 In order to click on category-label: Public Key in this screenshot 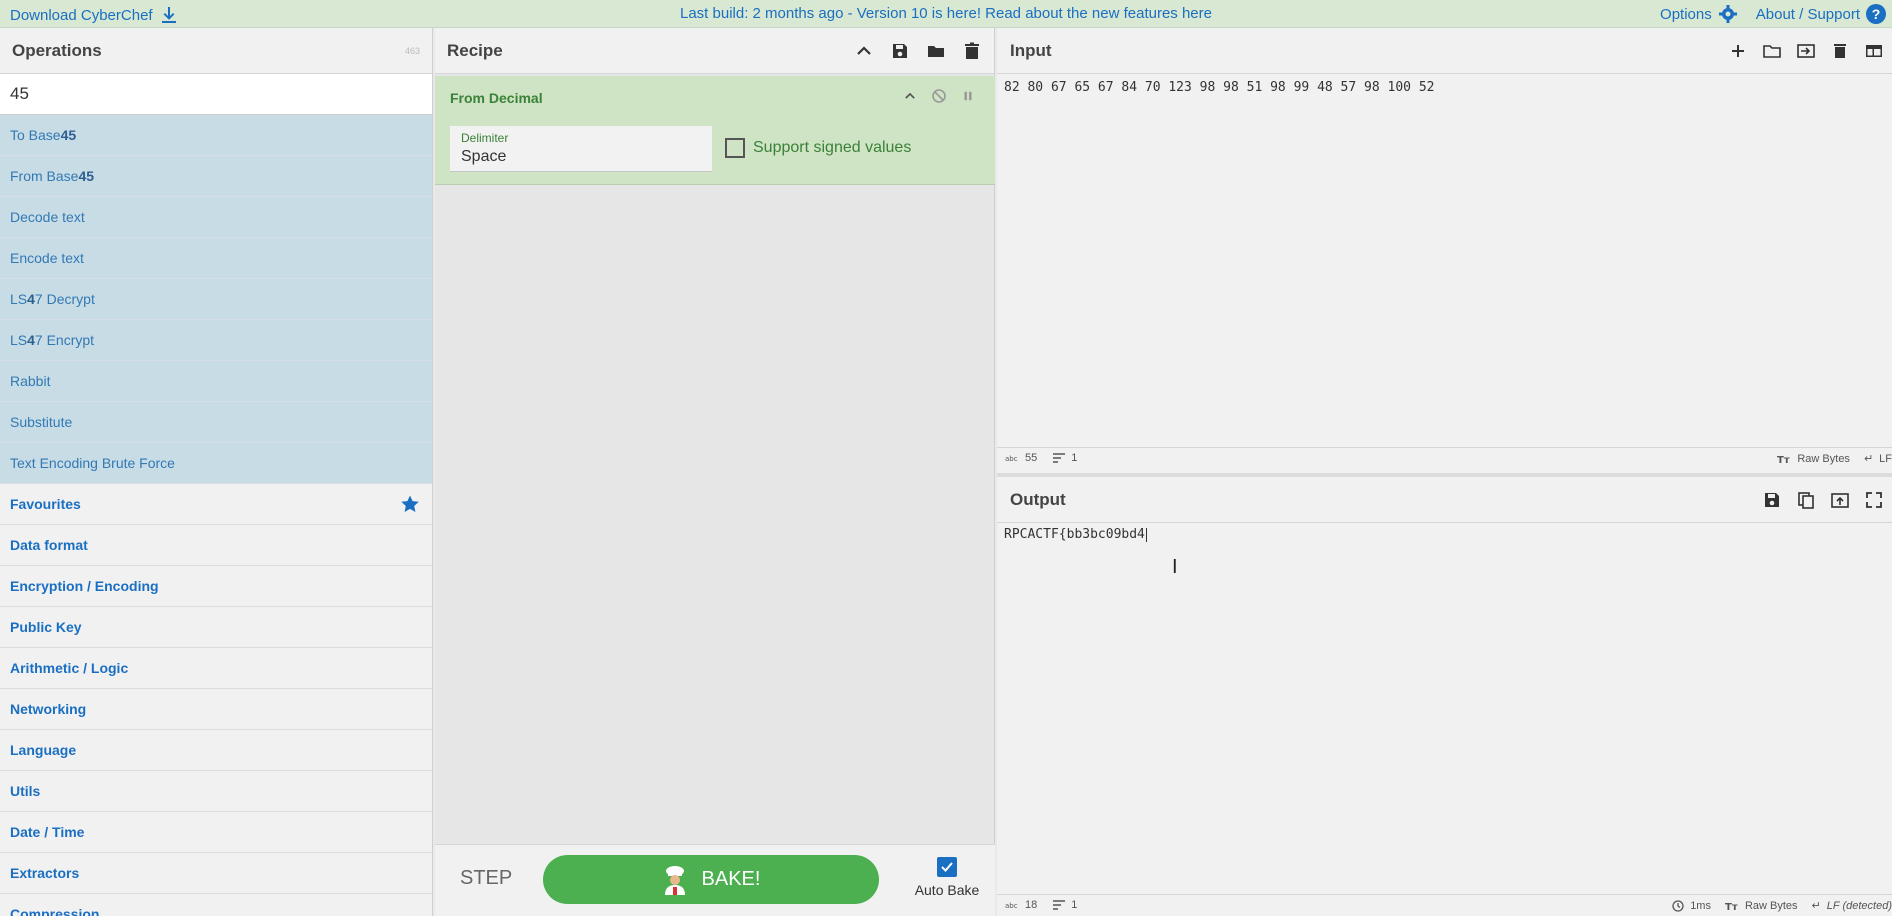, I will do `click(46, 627)`.